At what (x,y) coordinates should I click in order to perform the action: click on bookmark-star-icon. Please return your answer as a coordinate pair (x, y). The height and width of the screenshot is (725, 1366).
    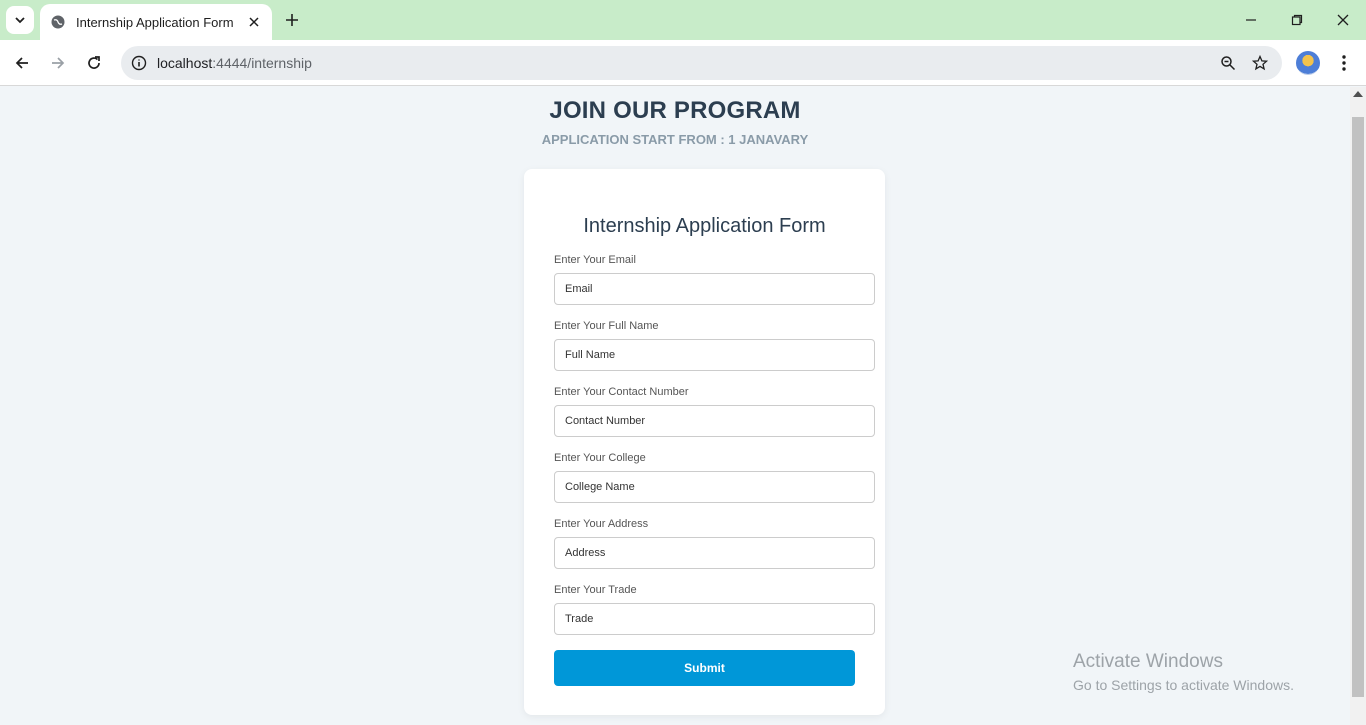
    Looking at the image, I should click on (1260, 63).